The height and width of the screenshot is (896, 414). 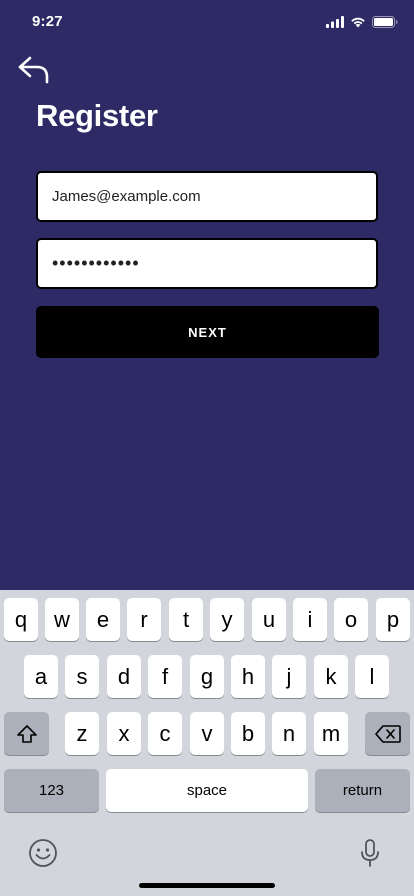 I want to click on back-arrow-icon, so click(x=33, y=70).